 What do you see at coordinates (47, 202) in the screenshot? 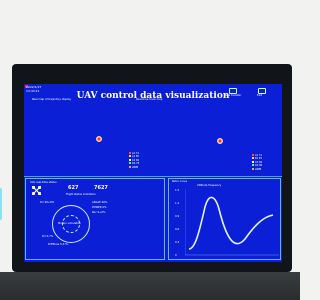
I see `stat-line-1: Dir 90+0%` at bounding box center [47, 202].